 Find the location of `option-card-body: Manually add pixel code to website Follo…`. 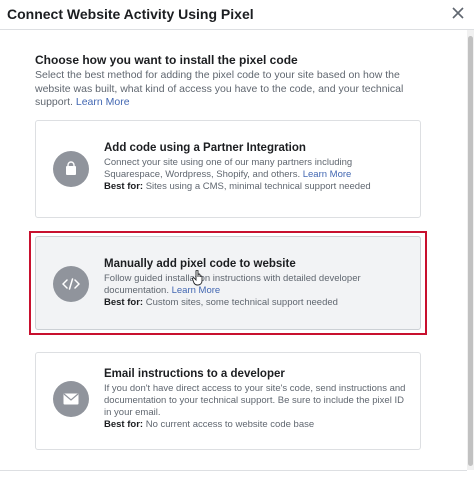

option-card-body: Manually add pixel code to website Follo… is located at coordinates (257, 283).